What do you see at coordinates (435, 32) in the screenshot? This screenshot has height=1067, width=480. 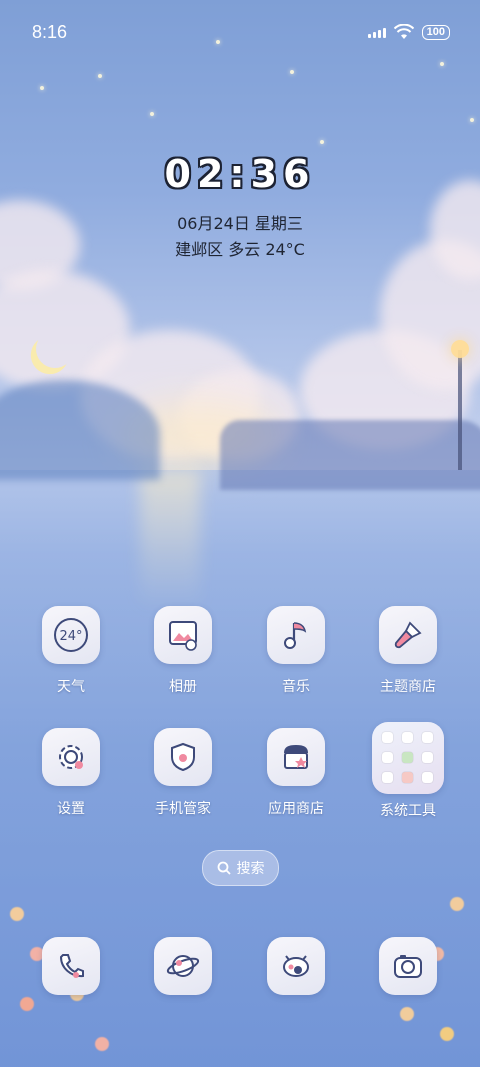 I see `battery-indicator: 100` at bounding box center [435, 32].